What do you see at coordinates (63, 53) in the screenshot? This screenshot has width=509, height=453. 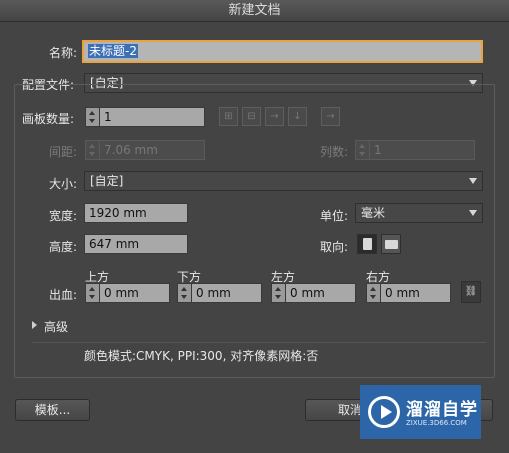 I see `name-label: 名称:` at bounding box center [63, 53].